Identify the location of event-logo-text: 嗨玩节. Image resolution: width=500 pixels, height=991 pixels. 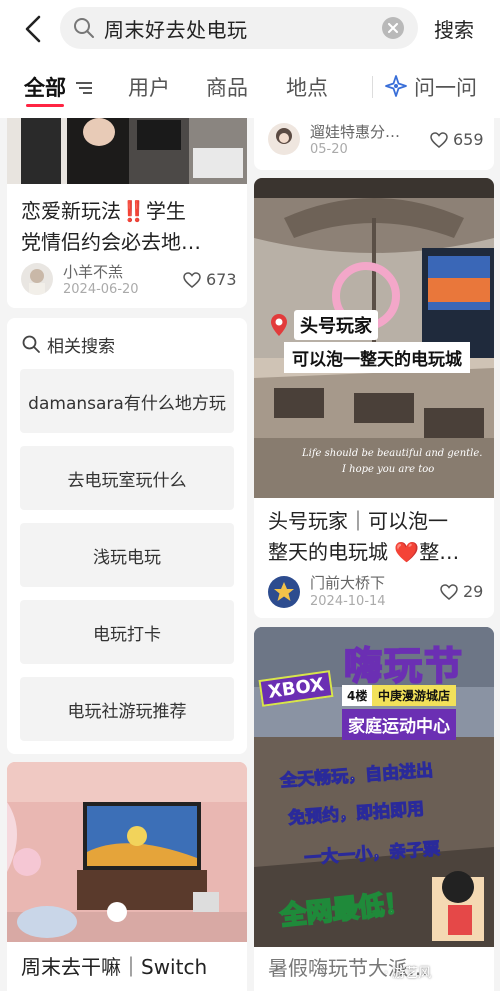
(404, 666).